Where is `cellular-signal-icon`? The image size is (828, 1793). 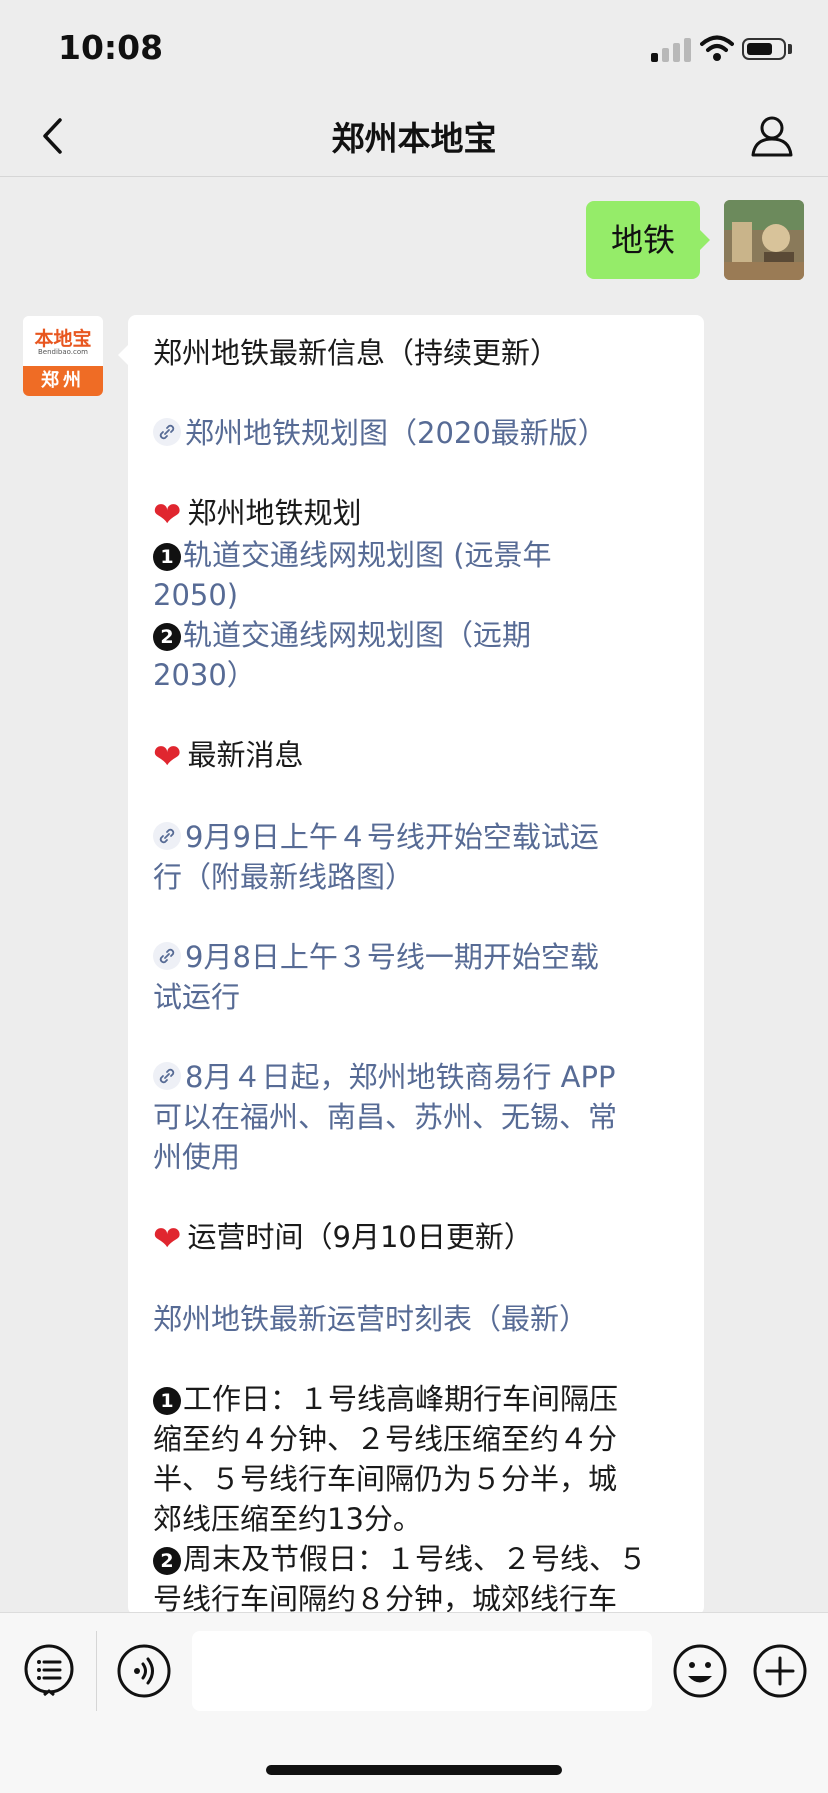 cellular-signal-icon is located at coordinates (672, 50).